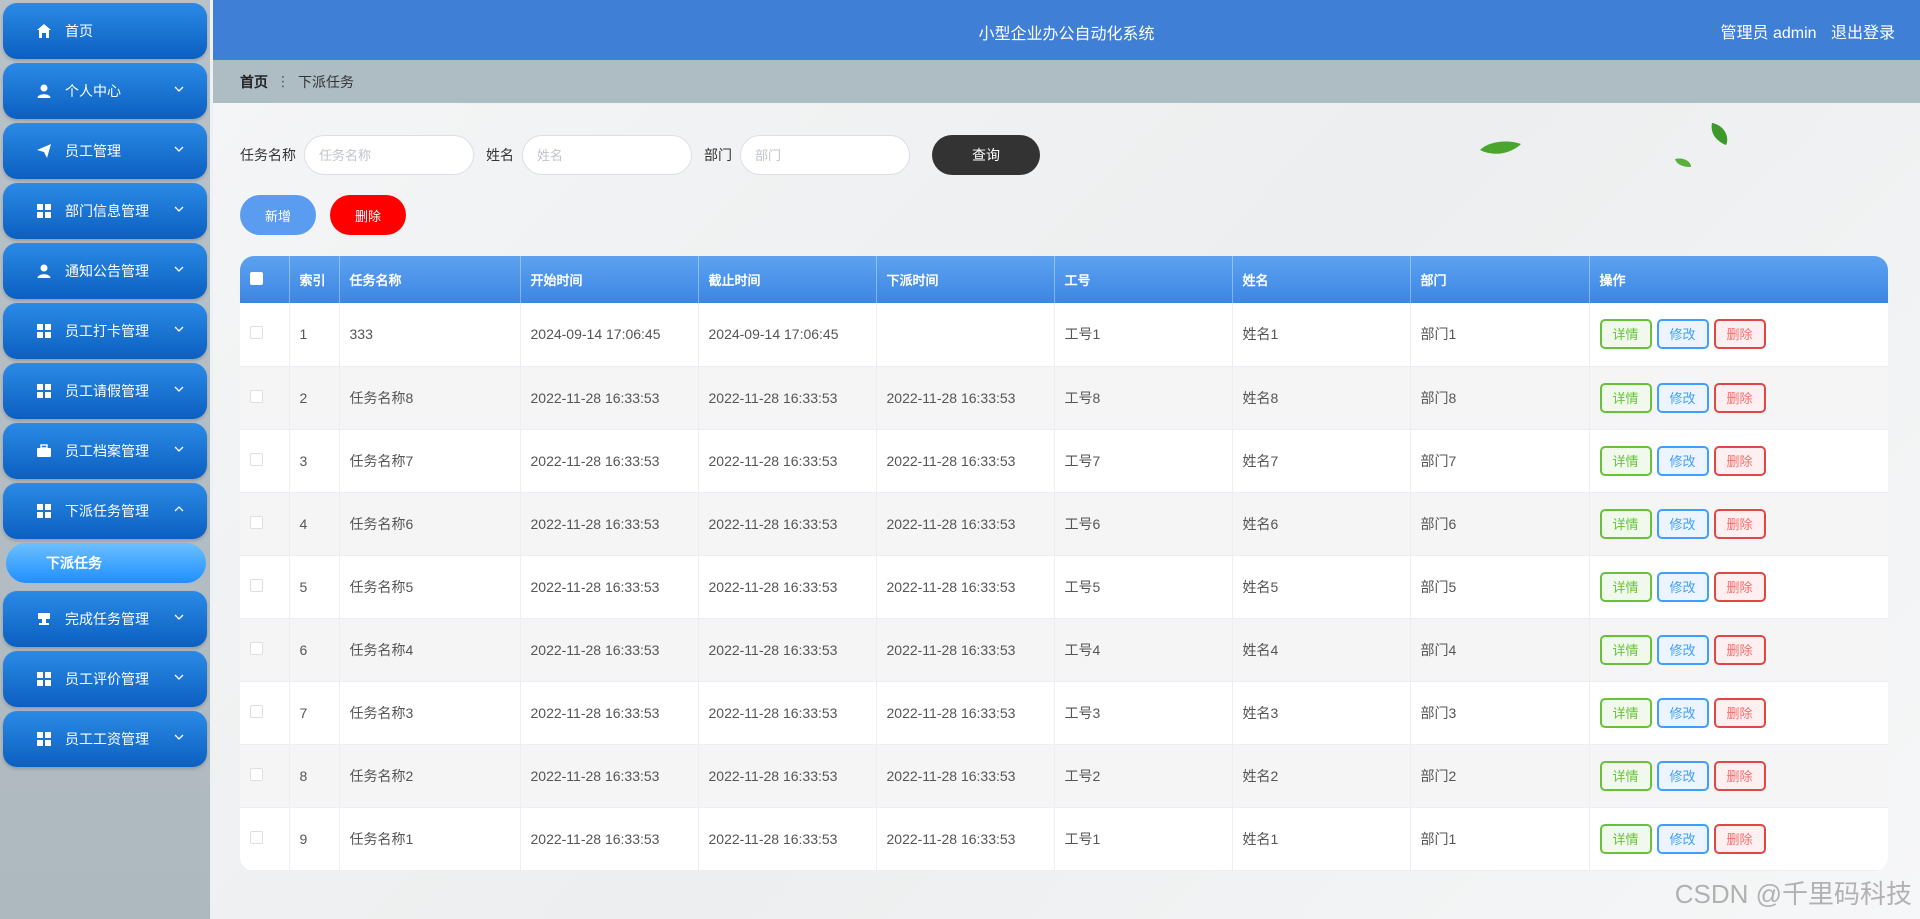  I want to click on table-header-row: 索引 任务名称 开始时间 截止时间 下派时间 工号 姓名 部门 操作, so click(1064, 279).